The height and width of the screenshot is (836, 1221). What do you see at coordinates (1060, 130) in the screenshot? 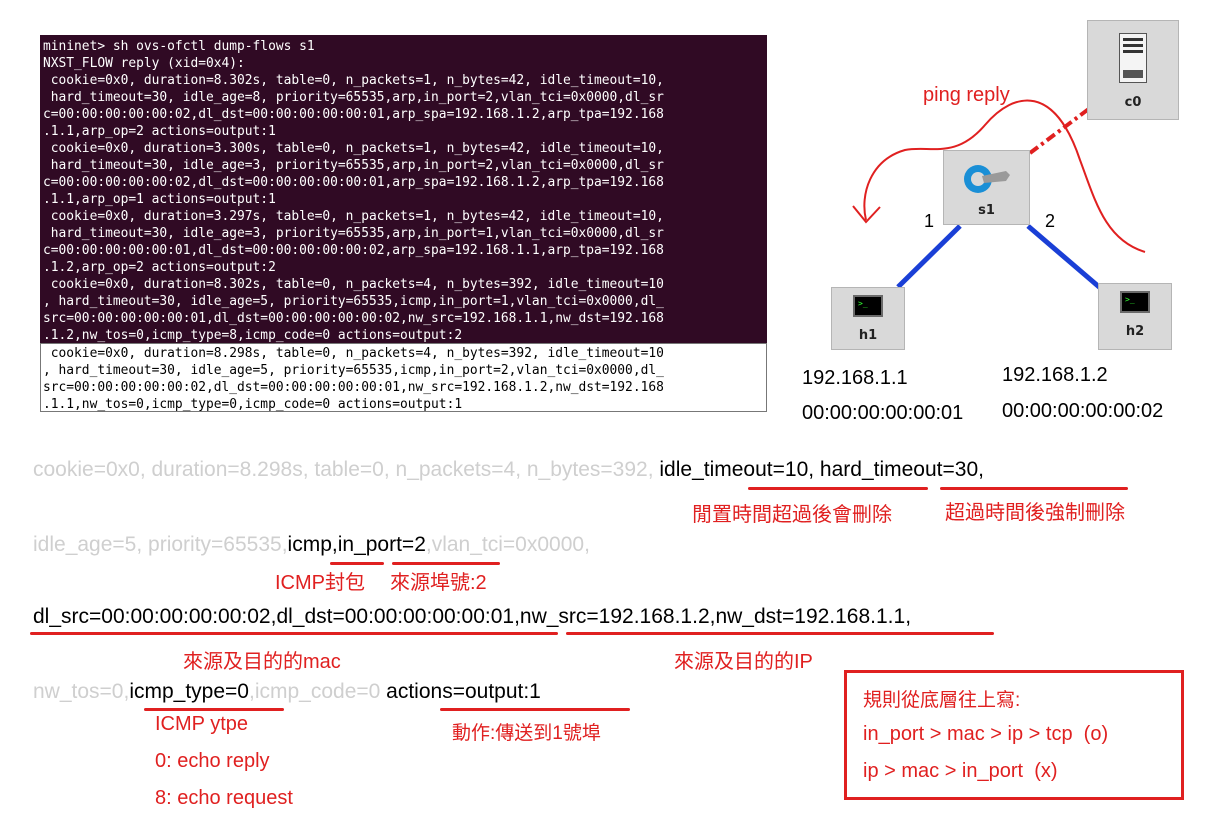
I see `control-link` at bounding box center [1060, 130].